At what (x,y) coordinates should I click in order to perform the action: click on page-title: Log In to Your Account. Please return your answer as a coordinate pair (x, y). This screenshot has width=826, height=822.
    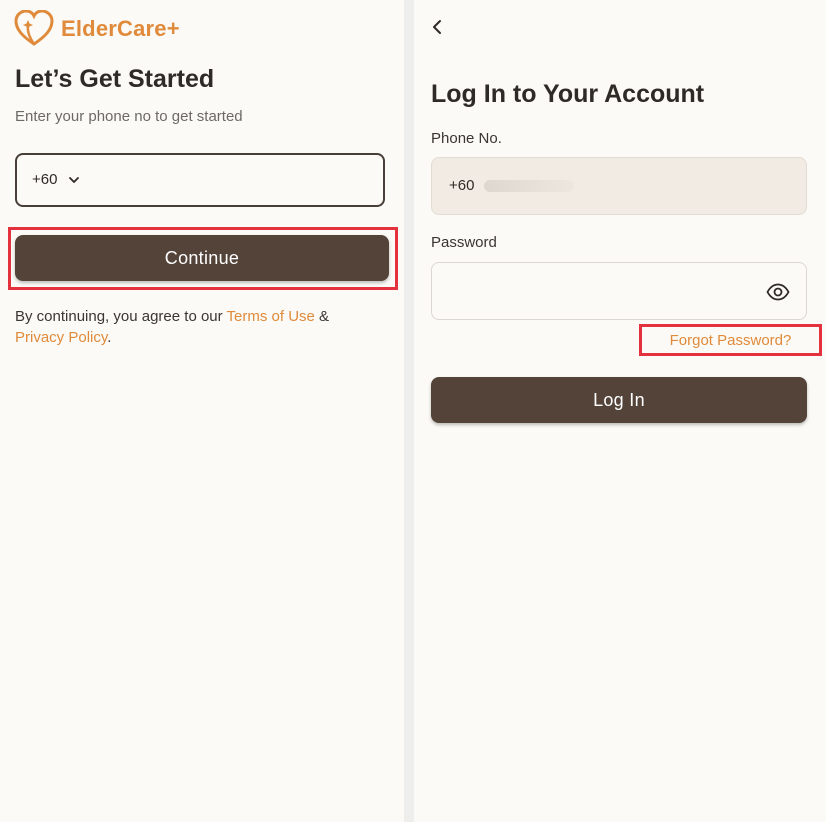
    Looking at the image, I should click on (568, 94).